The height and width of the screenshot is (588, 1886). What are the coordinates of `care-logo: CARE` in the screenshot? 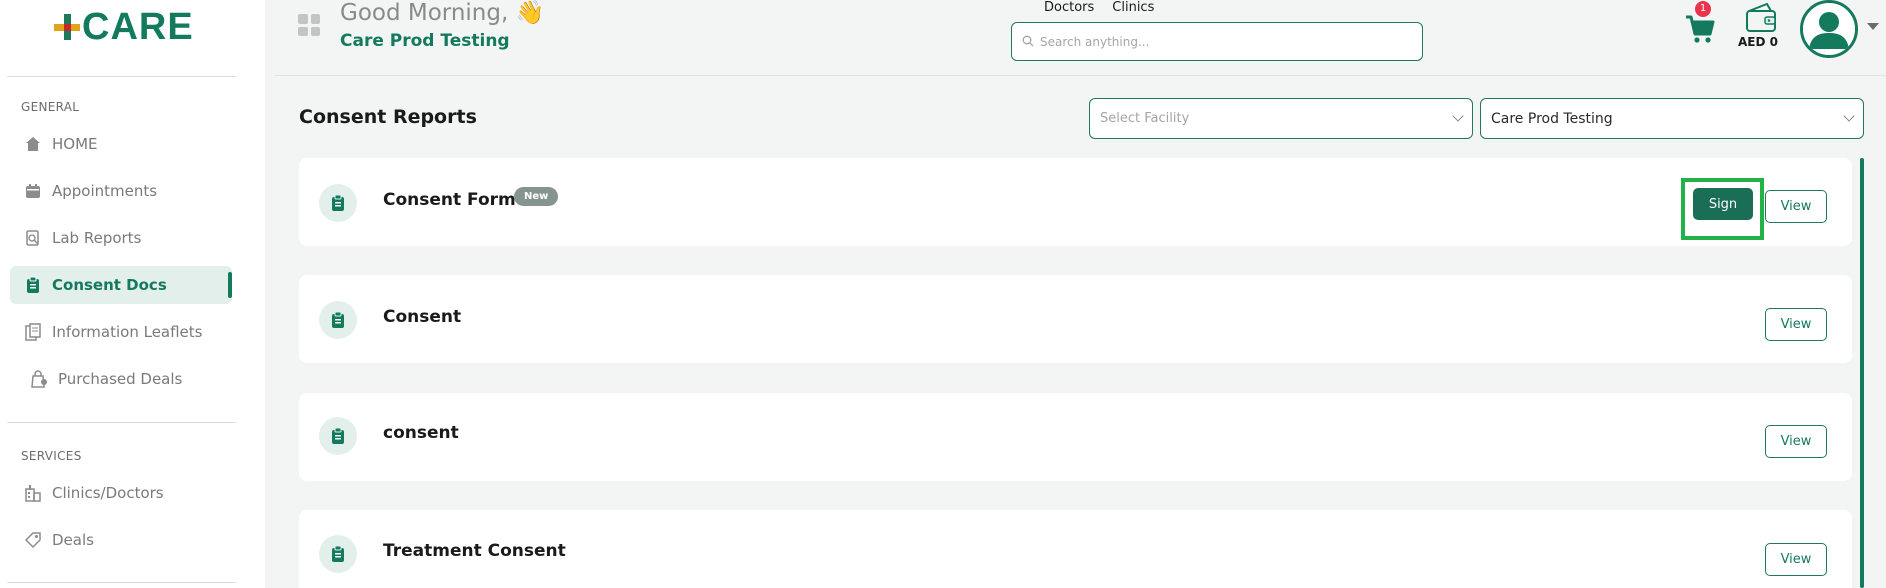 It's located at (124, 27).